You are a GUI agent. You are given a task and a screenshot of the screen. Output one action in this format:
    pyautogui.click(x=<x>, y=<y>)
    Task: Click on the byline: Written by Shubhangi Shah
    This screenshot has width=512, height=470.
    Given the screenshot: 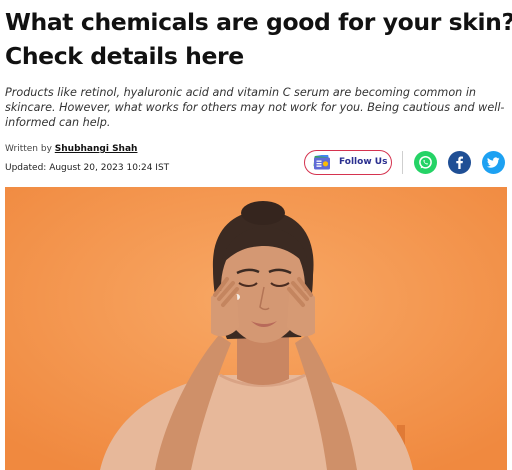 What is the action you would take?
    pyautogui.click(x=71, y=149)
    